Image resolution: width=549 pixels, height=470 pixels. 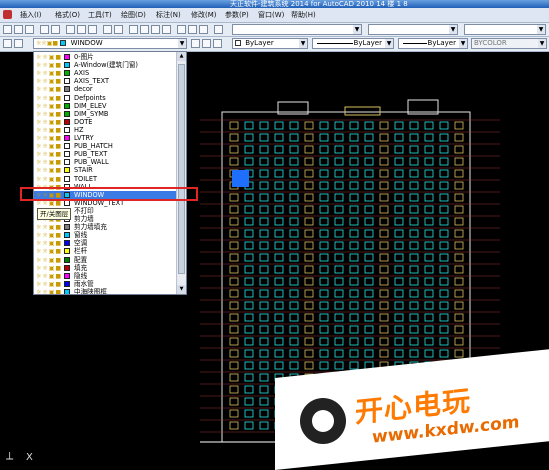 What do you see at coordinates (155, 29) in the screenshot?
I see `zoom-window-icon` at bounding box center [155, 29].